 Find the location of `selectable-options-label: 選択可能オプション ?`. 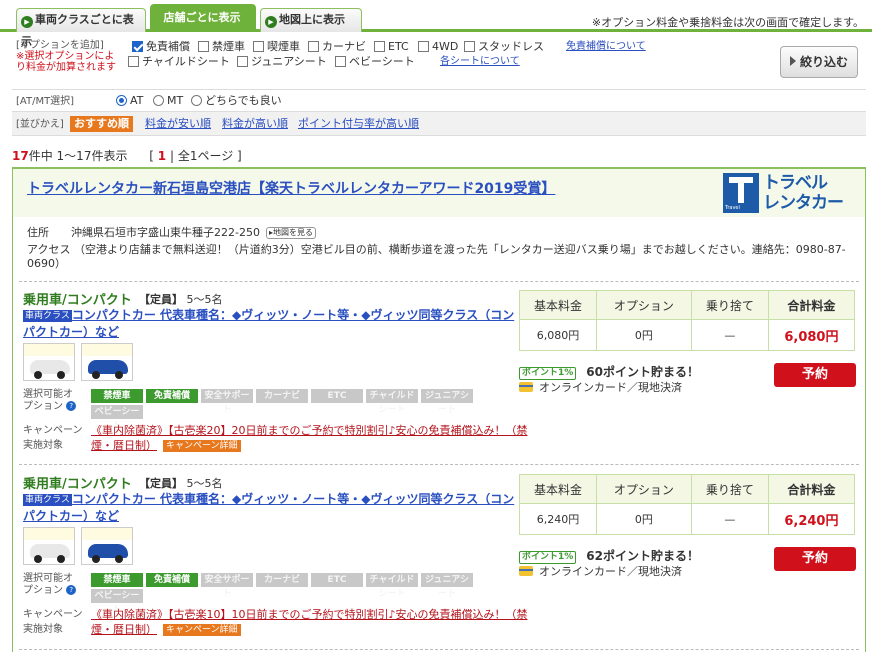

selectable-options-label: 選択可能オプション ? is located at coordinates (51, 585).